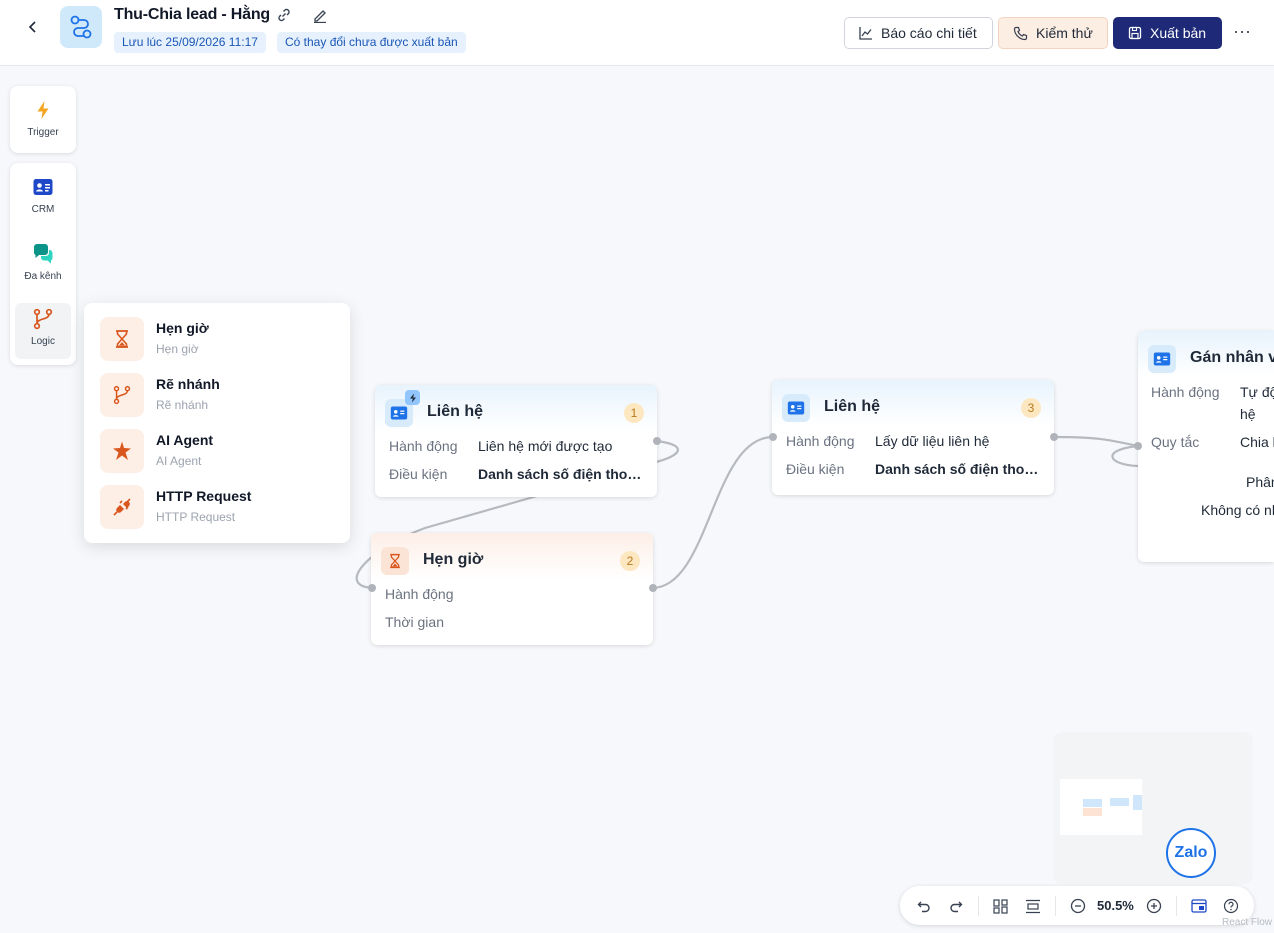 The height and width of the screenshot is (933, 1274). Describe the element at coordinates (1154, 906) in the screenshot. I see `zoom-in-icon` at that location.